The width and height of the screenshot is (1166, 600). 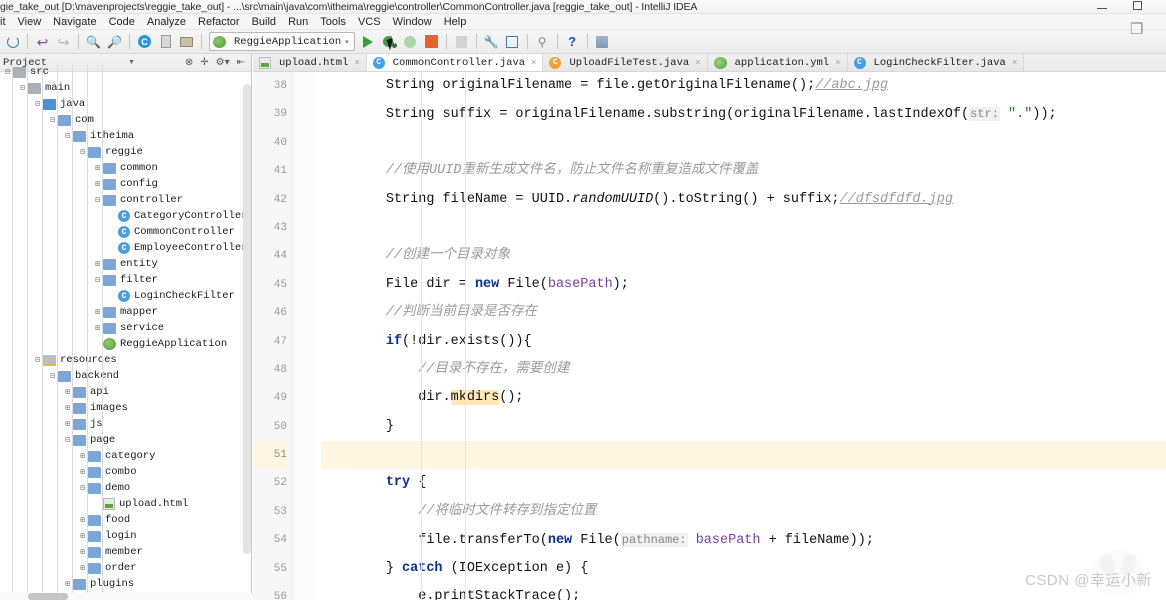 I want to click on tree-item-category: ⊞ category, so click(x=125, y=456).